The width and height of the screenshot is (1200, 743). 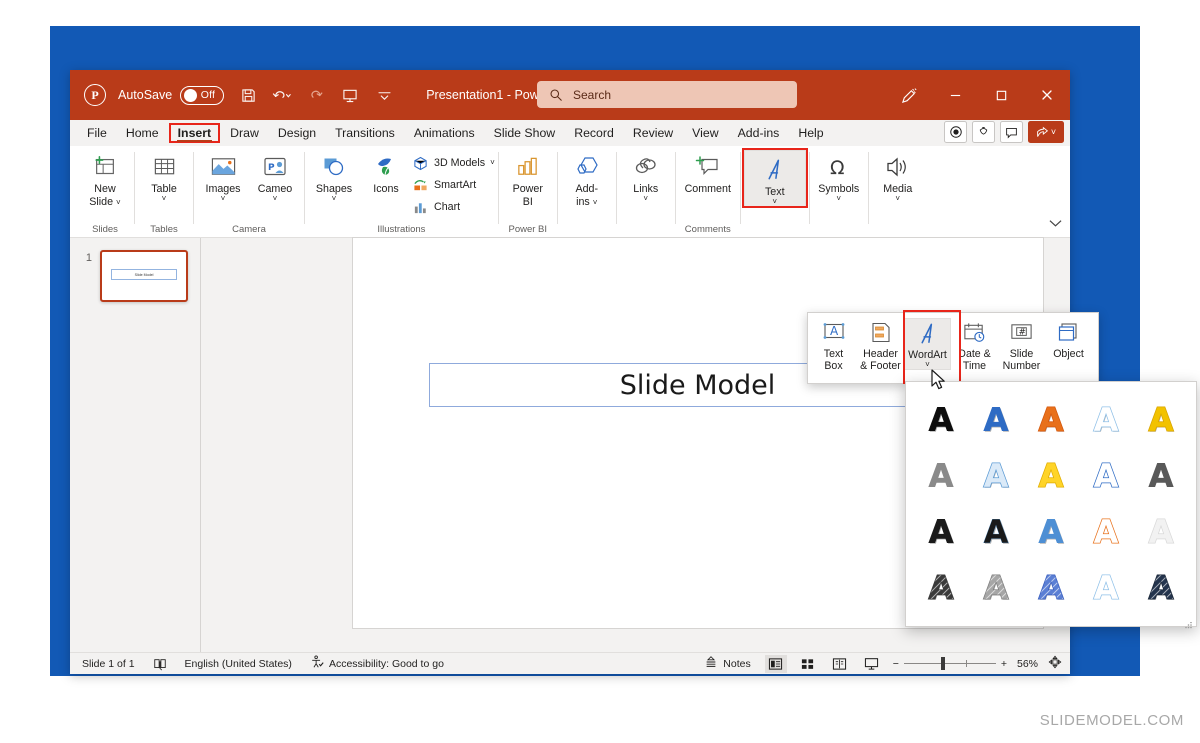 I want to click on images-button: Images ˅, so click(x=223, y=176).